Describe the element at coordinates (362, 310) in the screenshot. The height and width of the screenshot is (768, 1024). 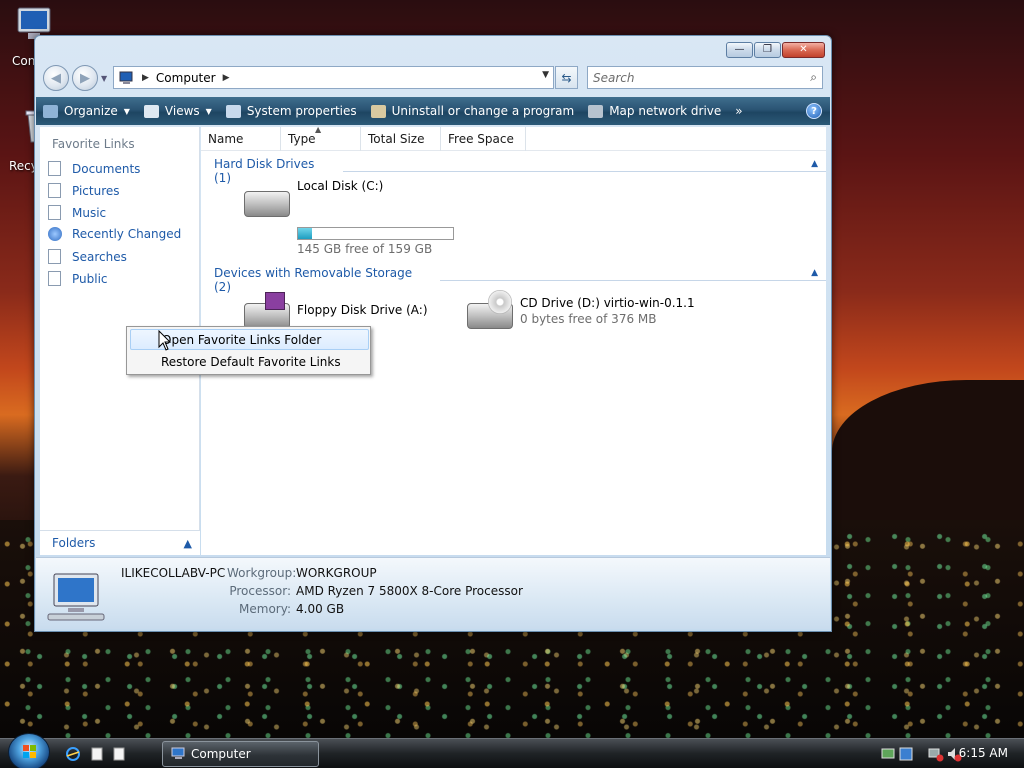
I see `drive-name-a: Floppy Disk Drive (A:)` at that location.